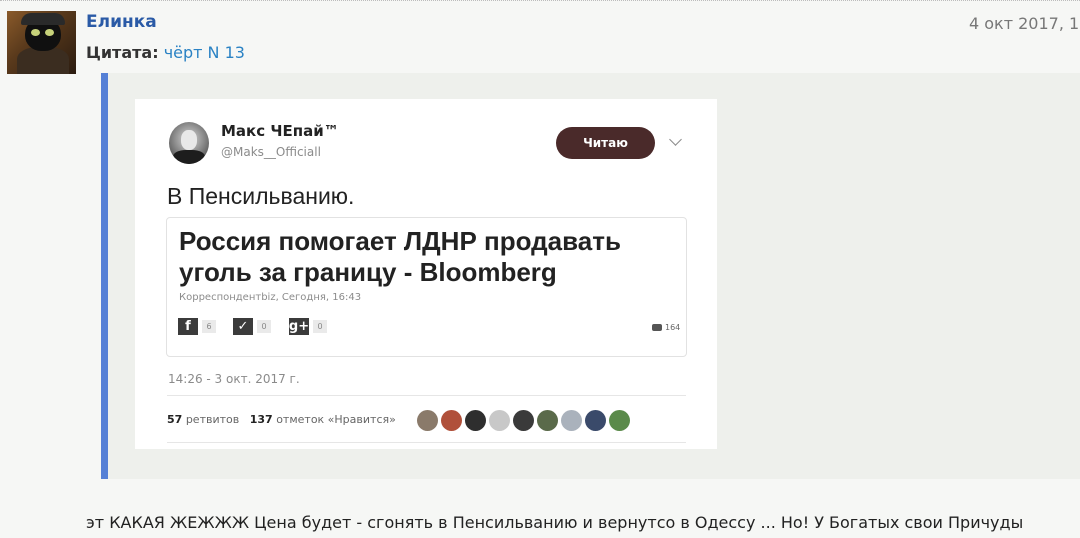  I want to click on likers-avatars, so click(523, 420).